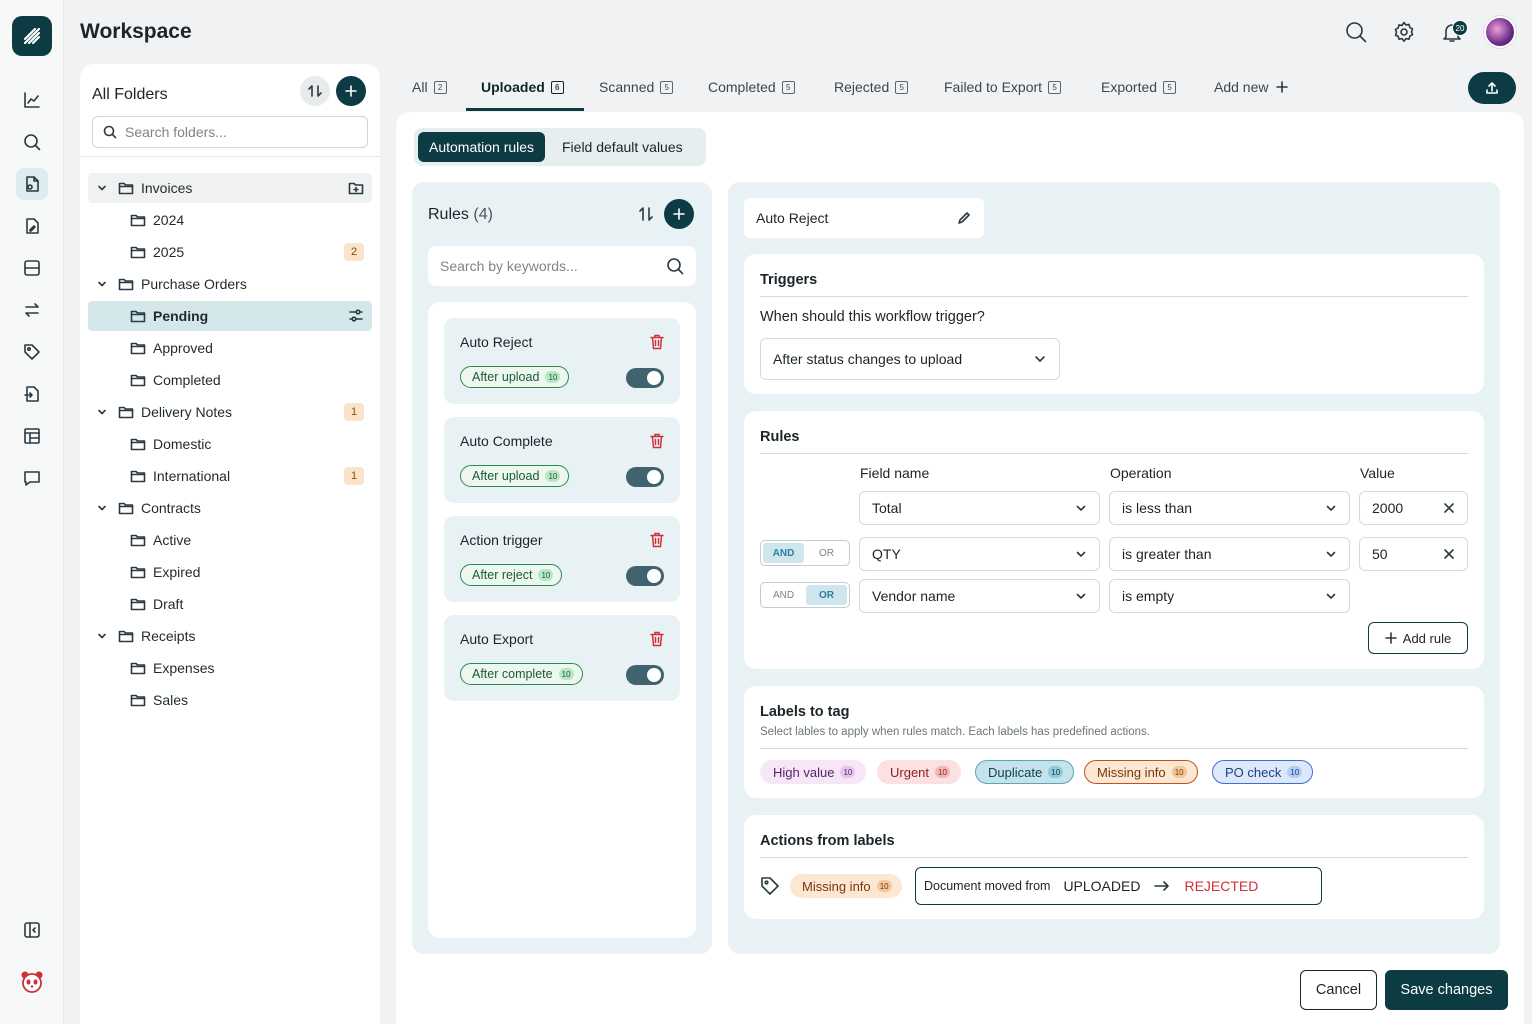  I want to click on tab-uploaded: Uploaded 6, so click(522, 87).